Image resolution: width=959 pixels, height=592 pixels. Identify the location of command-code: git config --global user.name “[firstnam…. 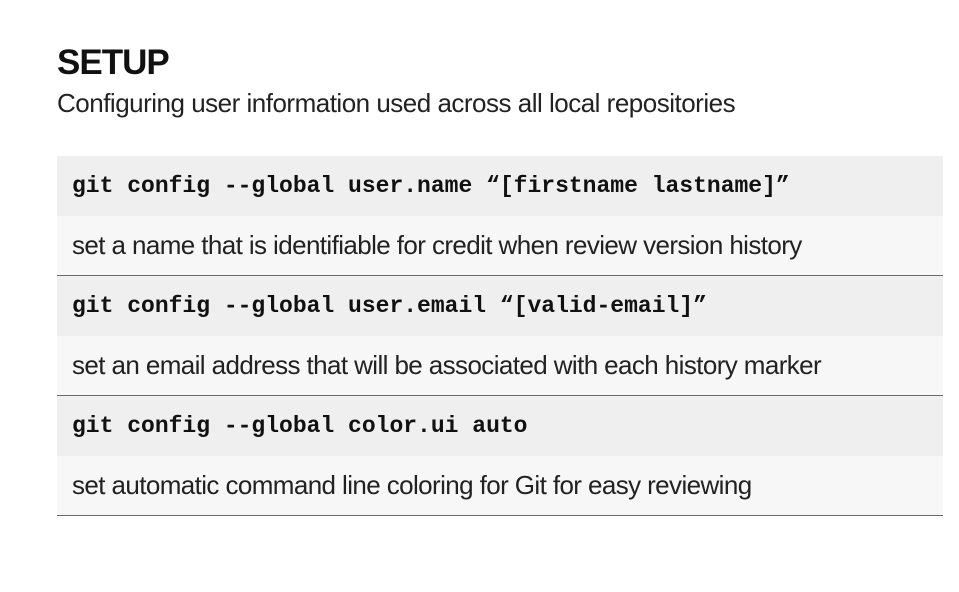
(500, 186).